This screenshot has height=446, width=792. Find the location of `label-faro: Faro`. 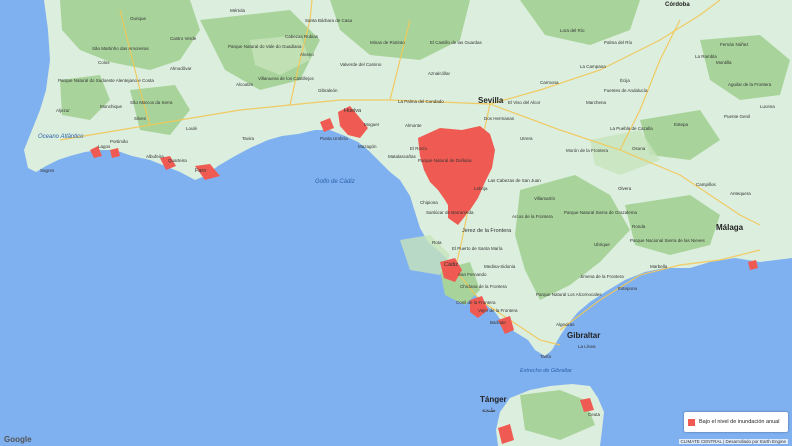

label-faro: Faro is located at coordinates (200, 171).